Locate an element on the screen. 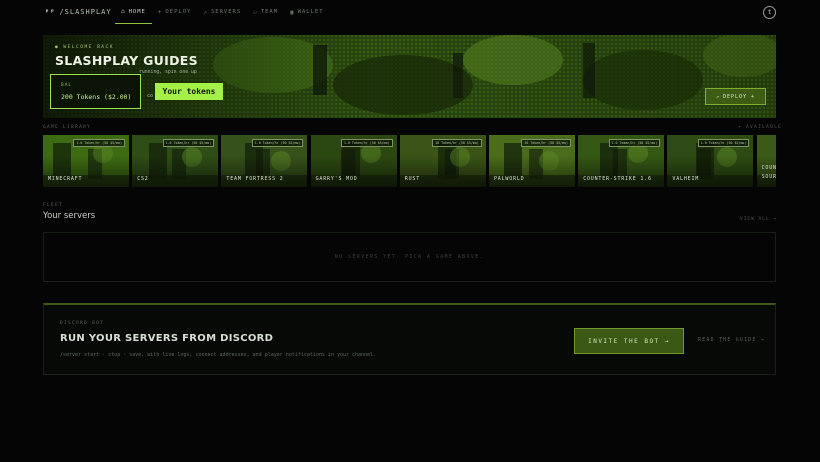  fleet-label: FLEET is located at coordinates (53, 205).